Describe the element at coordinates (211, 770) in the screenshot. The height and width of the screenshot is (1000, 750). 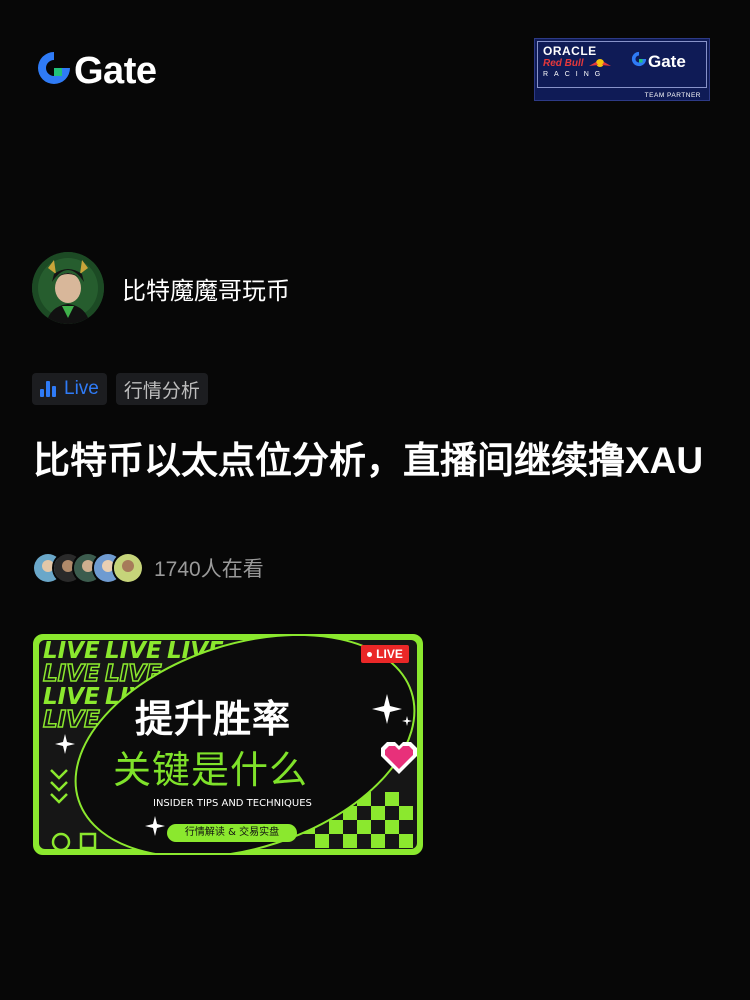
I see `thumbnail-subheadline: 关键是什么` at that location.